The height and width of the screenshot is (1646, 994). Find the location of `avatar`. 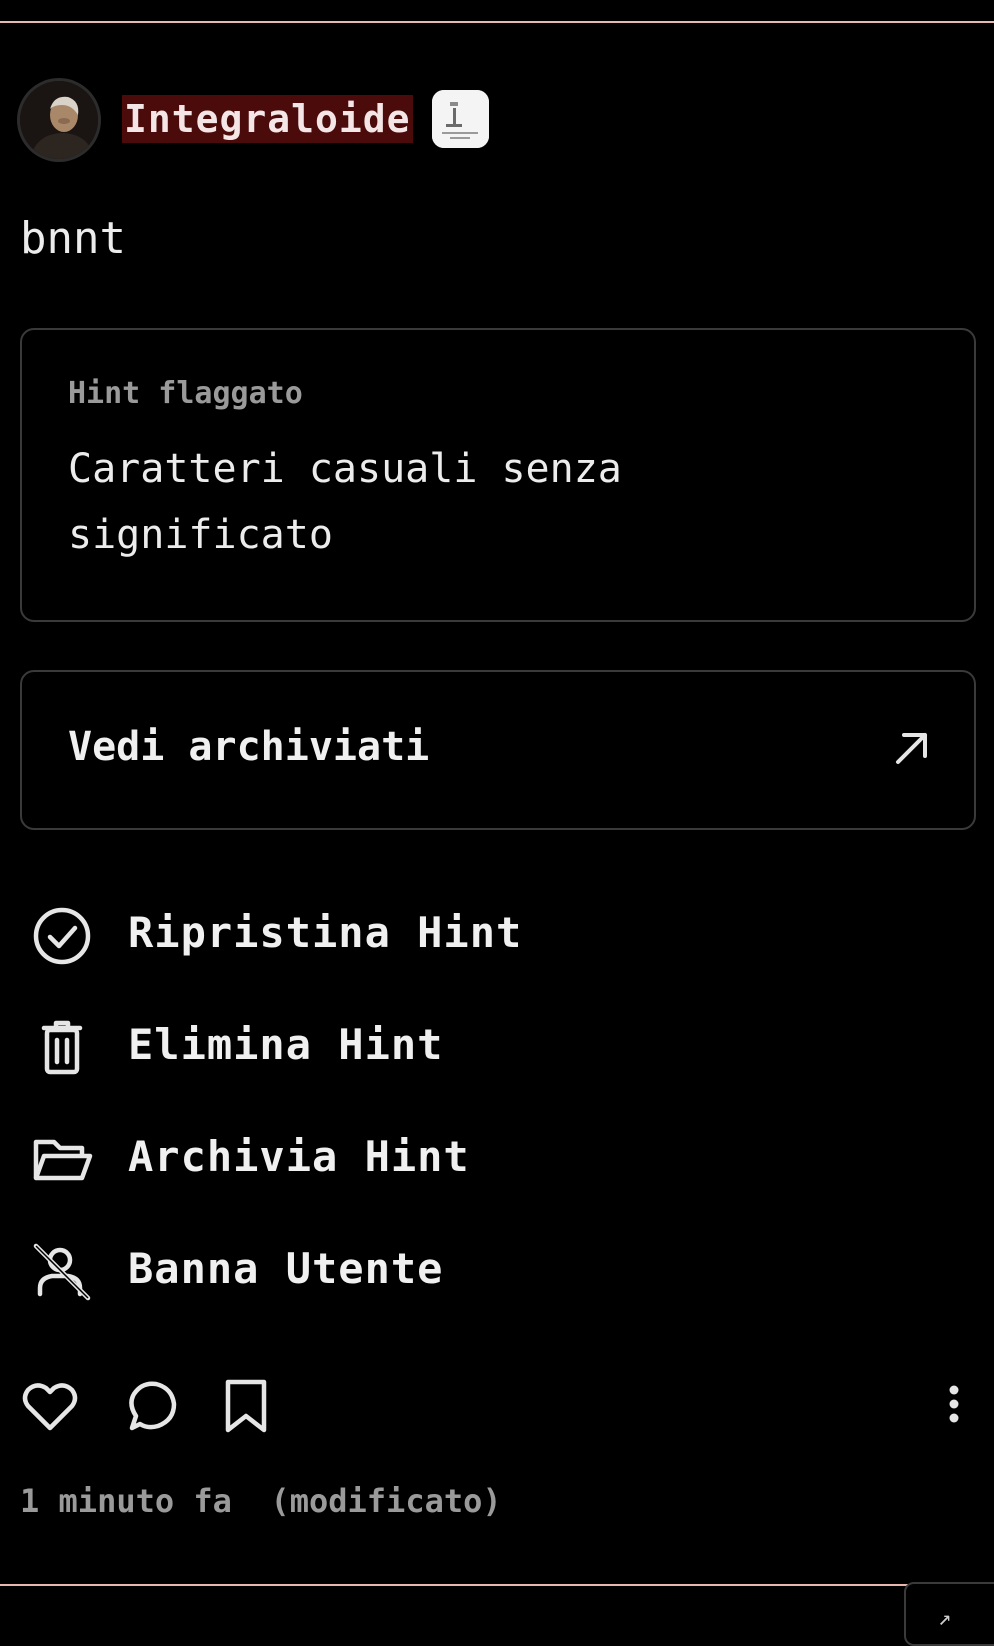

avatar is located at coordinates (59, 120).